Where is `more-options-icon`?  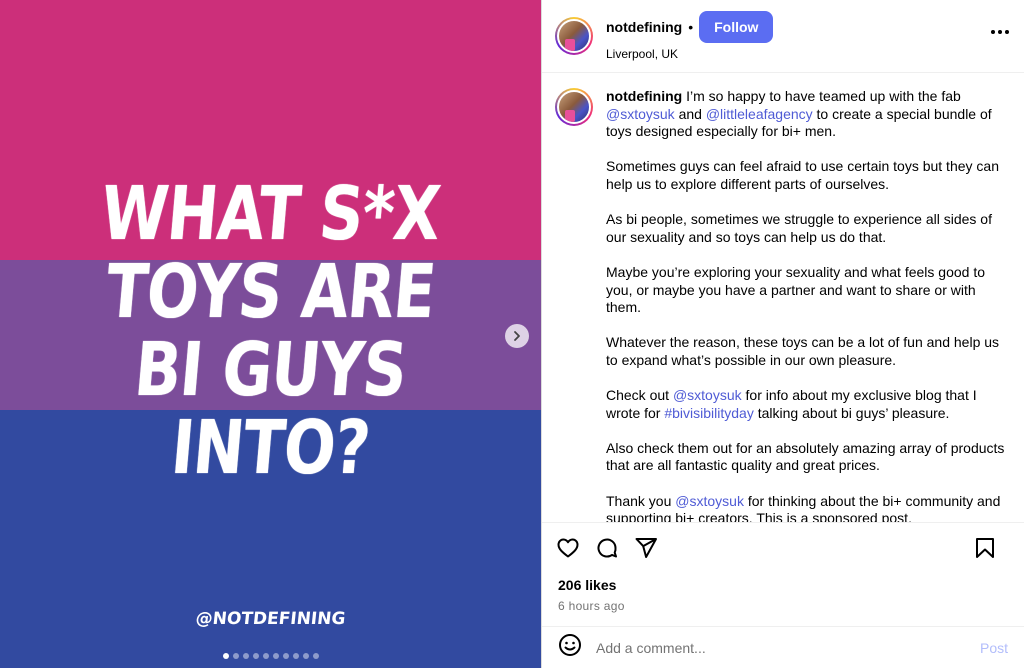
more-options-icon is located at coordinates (1000, 32).